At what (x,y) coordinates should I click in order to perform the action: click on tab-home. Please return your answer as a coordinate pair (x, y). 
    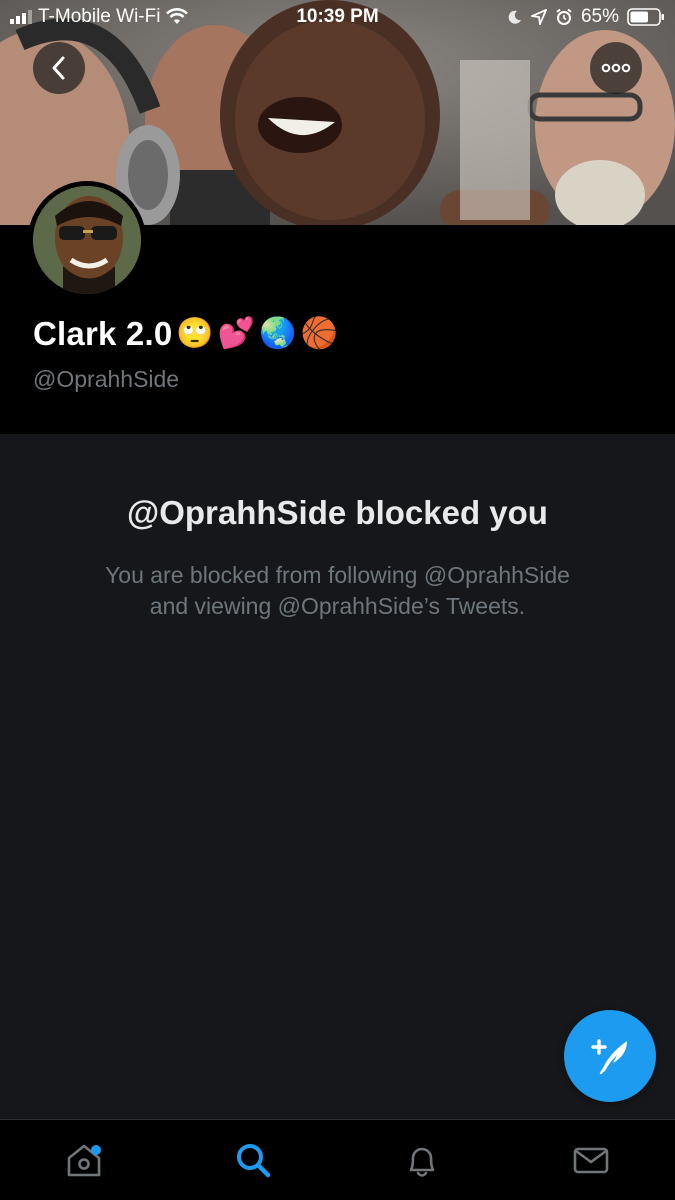
    Looking at the image, I should click on (84, 1160).